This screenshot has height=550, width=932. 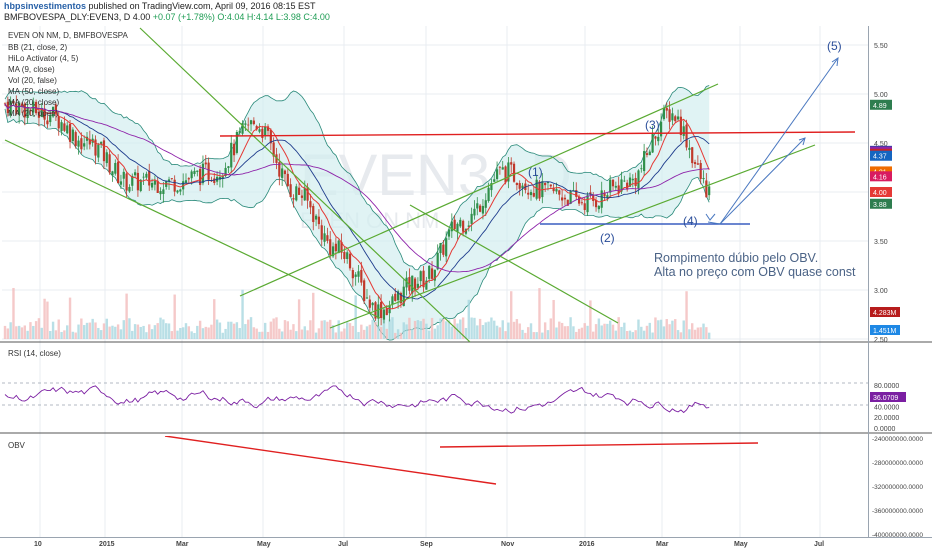 What do you see at coordinates (31, 69) in the screenshot?
I see `legend-study-ma9: MA (9, close)` at bounding box center [31, 69].